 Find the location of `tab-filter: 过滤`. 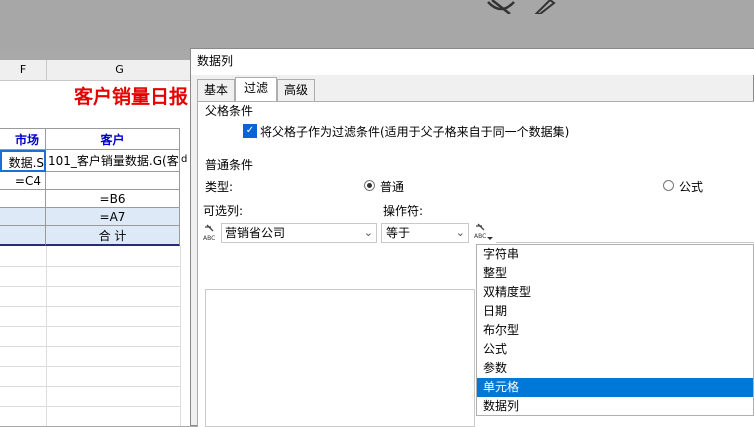

tab-filter: 过滤 is located at coordinates (256, 89).